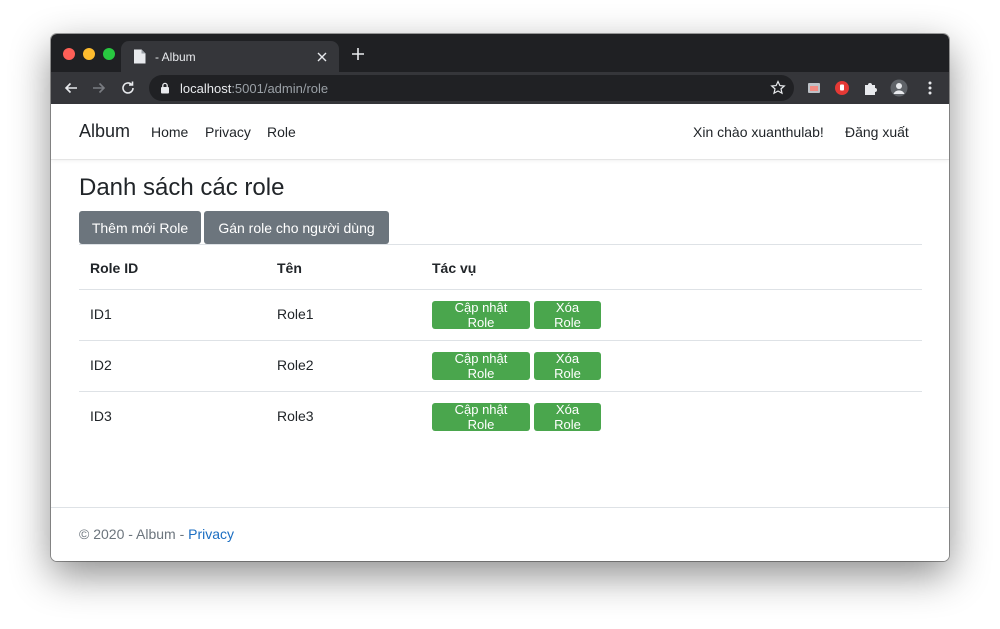  I want to click on column-header-actions: Tác vụ, so click(454, 268).